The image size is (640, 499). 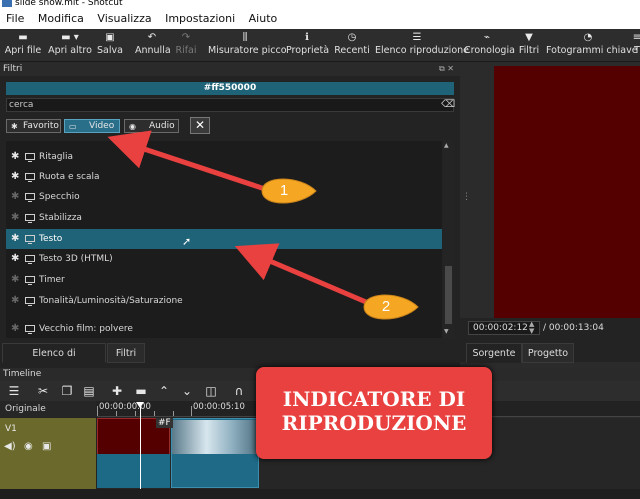 I want to click on badge-number-2: 2, so click(x=386, y=306).